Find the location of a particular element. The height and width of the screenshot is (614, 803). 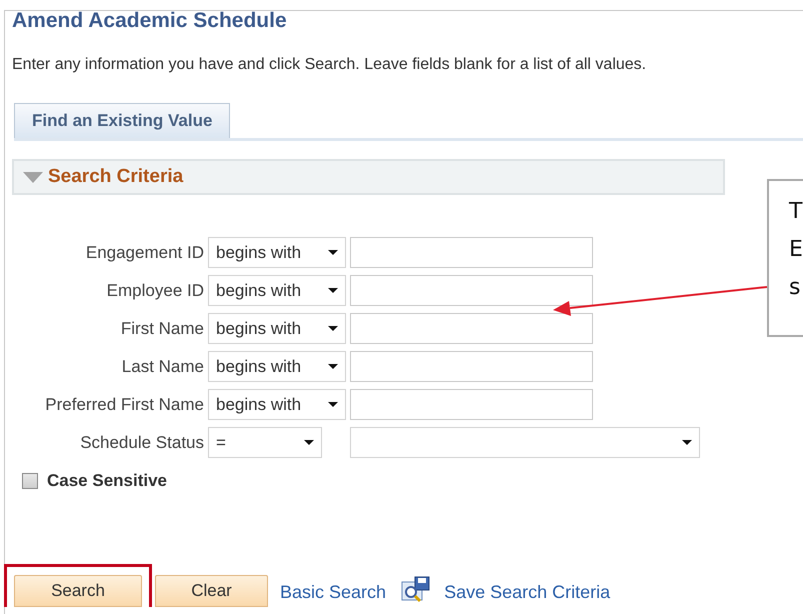

value-dropdown is located at coordinates (525, 442).